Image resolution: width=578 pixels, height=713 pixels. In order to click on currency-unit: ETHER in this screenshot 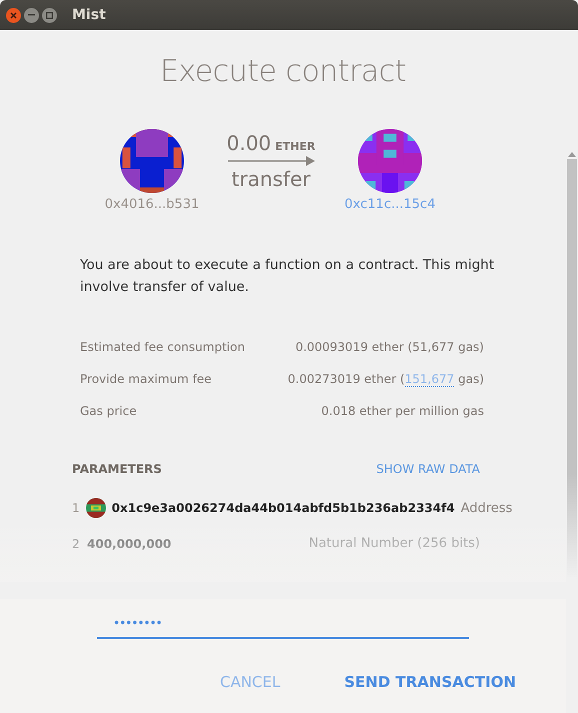, I will do `click(295, 146)`.